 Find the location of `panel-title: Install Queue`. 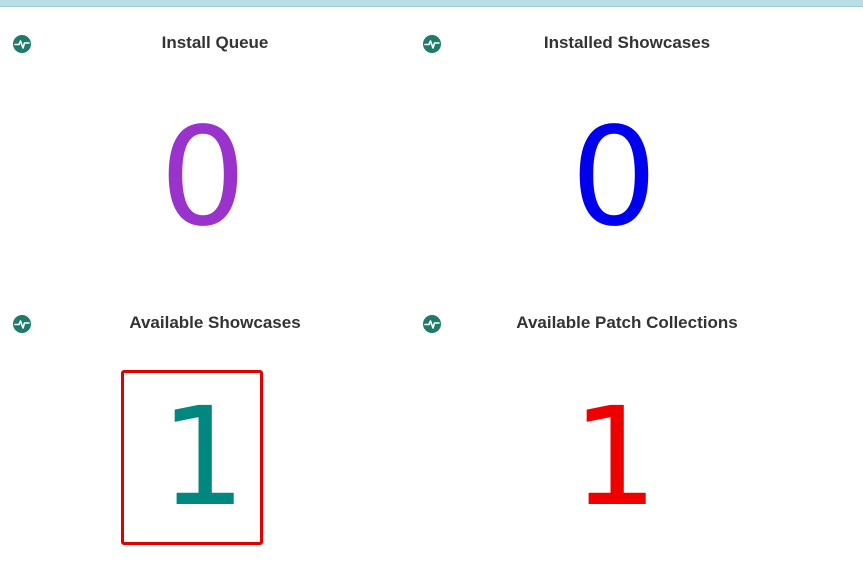

panel-title: Install Queue is located at coordinates (215, 42).